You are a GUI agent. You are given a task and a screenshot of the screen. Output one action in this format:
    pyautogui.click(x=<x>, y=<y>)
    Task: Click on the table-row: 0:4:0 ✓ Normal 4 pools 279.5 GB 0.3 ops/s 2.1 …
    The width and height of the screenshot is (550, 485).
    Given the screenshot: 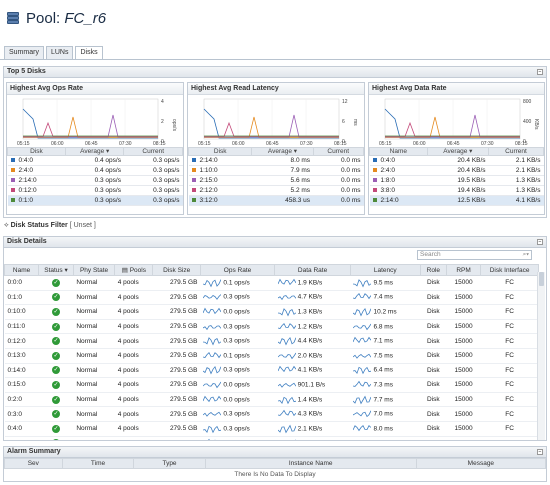 What is the action you would take?
    pyautogui.click(x=271, y=429)
    